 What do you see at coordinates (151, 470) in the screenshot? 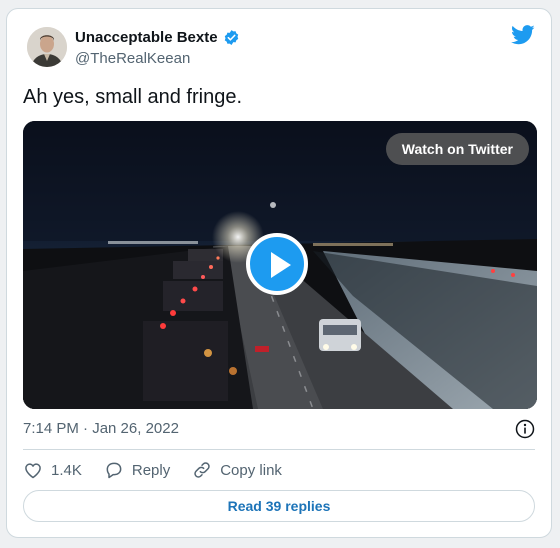
I see `reply-label: Reply` at bounding box center [151, 470].